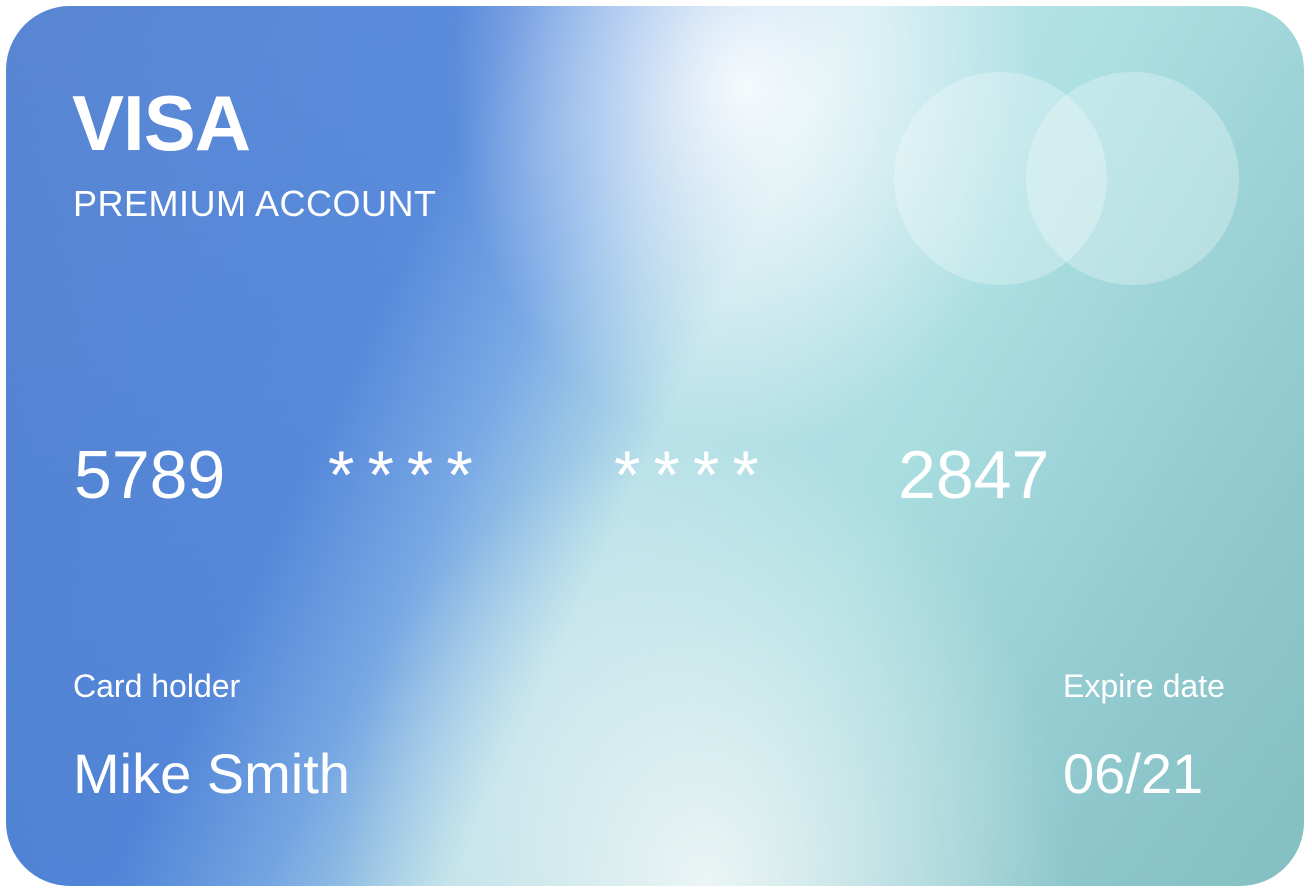 The width and height of the screenshot is (1312, 894). I want to click on expire-date-label: Expire date, so click(1144, 686).